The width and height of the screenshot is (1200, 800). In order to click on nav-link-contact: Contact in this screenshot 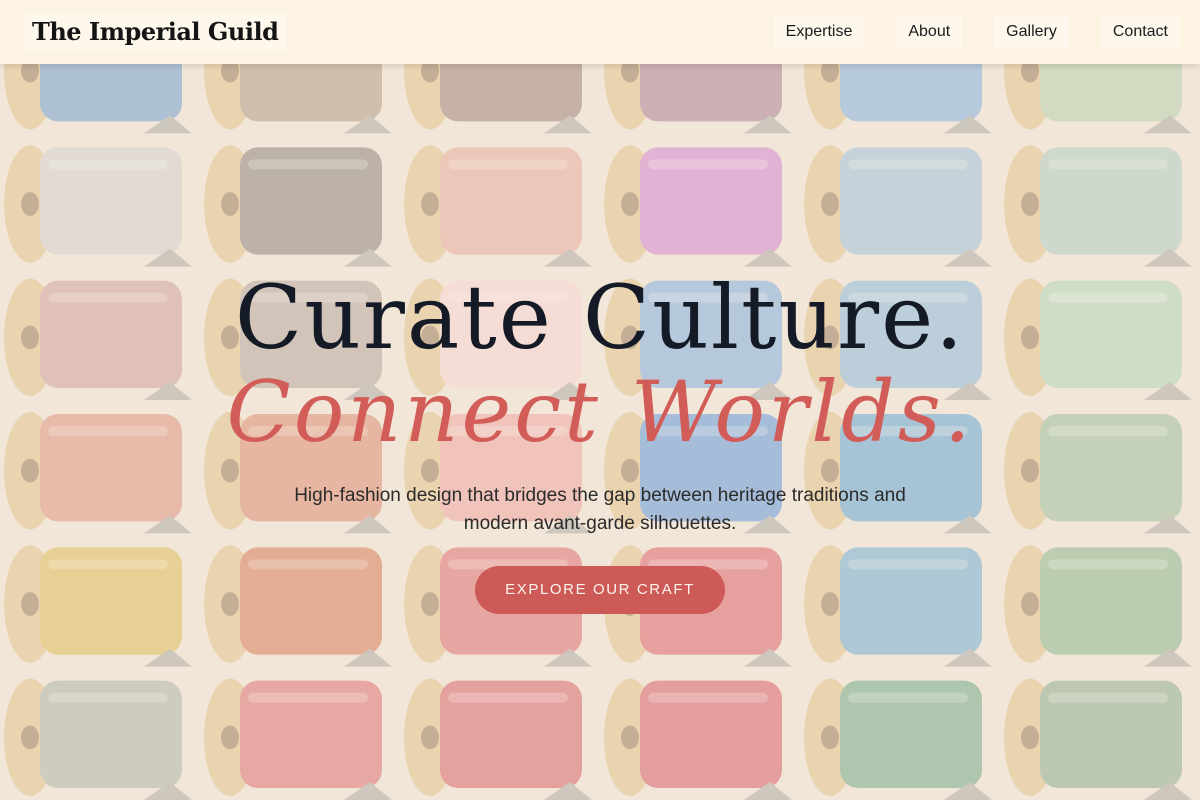, I will do `click(1140, 32)`.